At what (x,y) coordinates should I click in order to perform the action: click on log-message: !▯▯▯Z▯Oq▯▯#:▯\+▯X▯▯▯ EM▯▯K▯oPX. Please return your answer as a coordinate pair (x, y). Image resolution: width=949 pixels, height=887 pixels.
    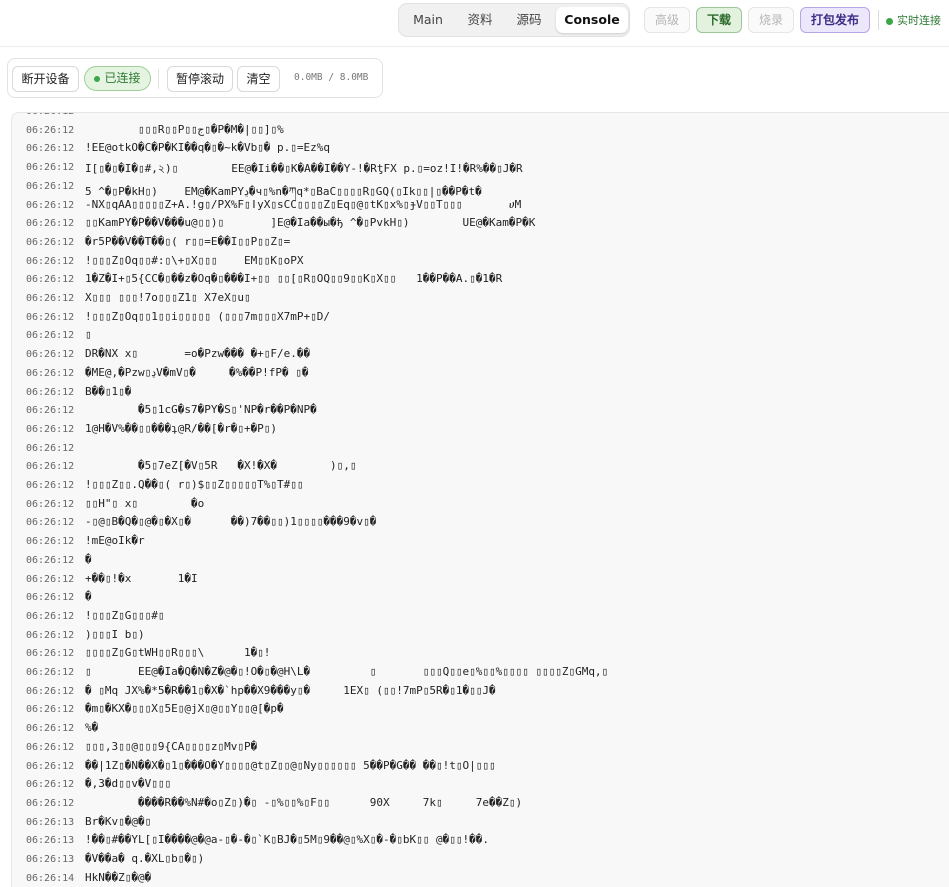
    Looking at the image, I should click on (194, 260).